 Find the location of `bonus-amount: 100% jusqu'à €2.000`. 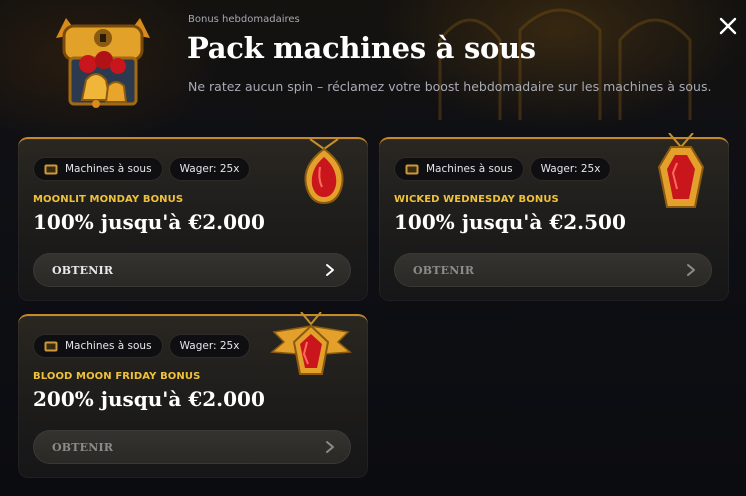

bonus-amount: 100% jusqu'à €2.000 is located at coordinates (149, 222).